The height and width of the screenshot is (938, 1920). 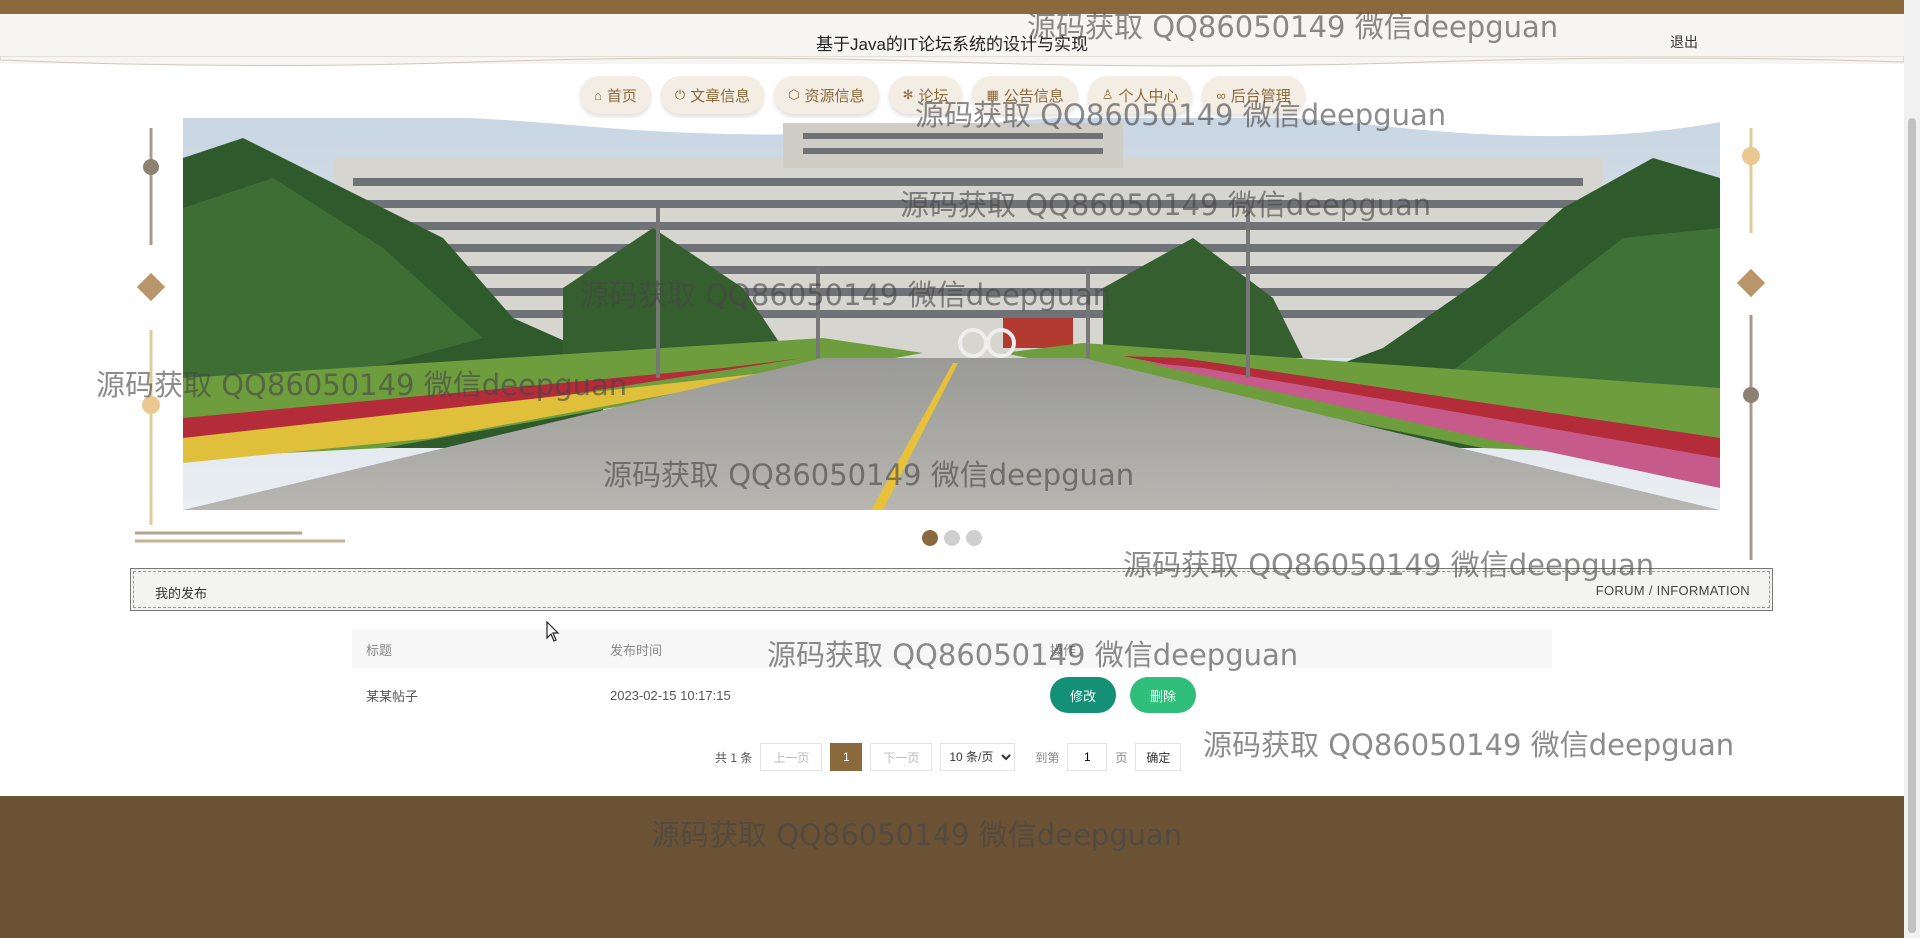 What do you see at coordinates (181, 593) in the screenshot?
I see `section-title: 我的发布` at bounding box center [181, 593].